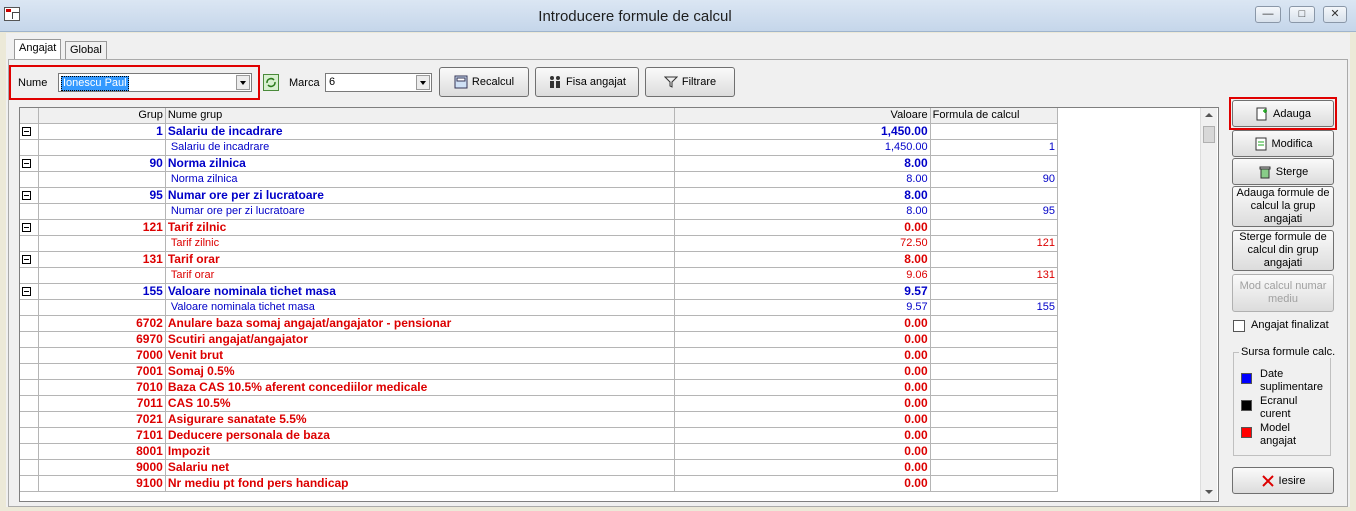  Describe the element at coordinates (994, 179) in the screenshot. I see `cell-formula: 90` at that location.